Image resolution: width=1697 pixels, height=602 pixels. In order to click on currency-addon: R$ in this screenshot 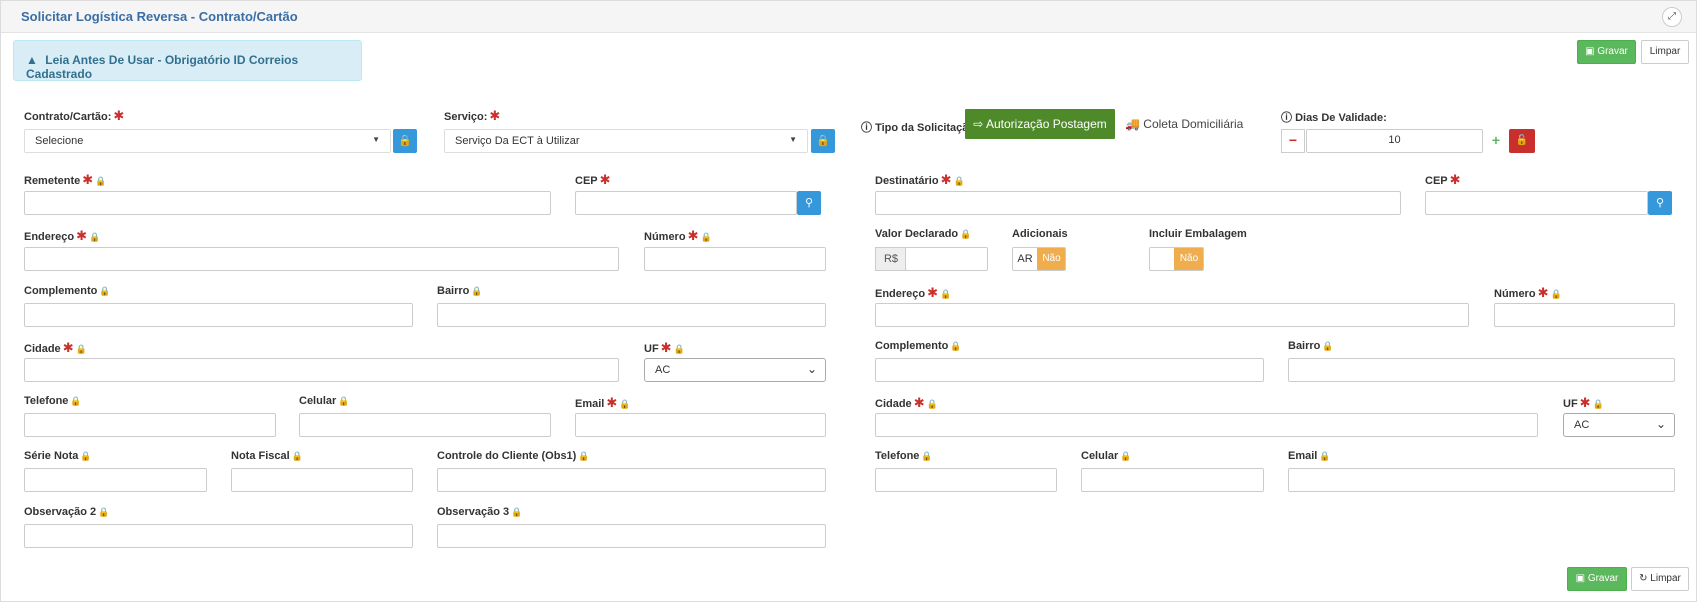, I will do `click(890, 259)`.